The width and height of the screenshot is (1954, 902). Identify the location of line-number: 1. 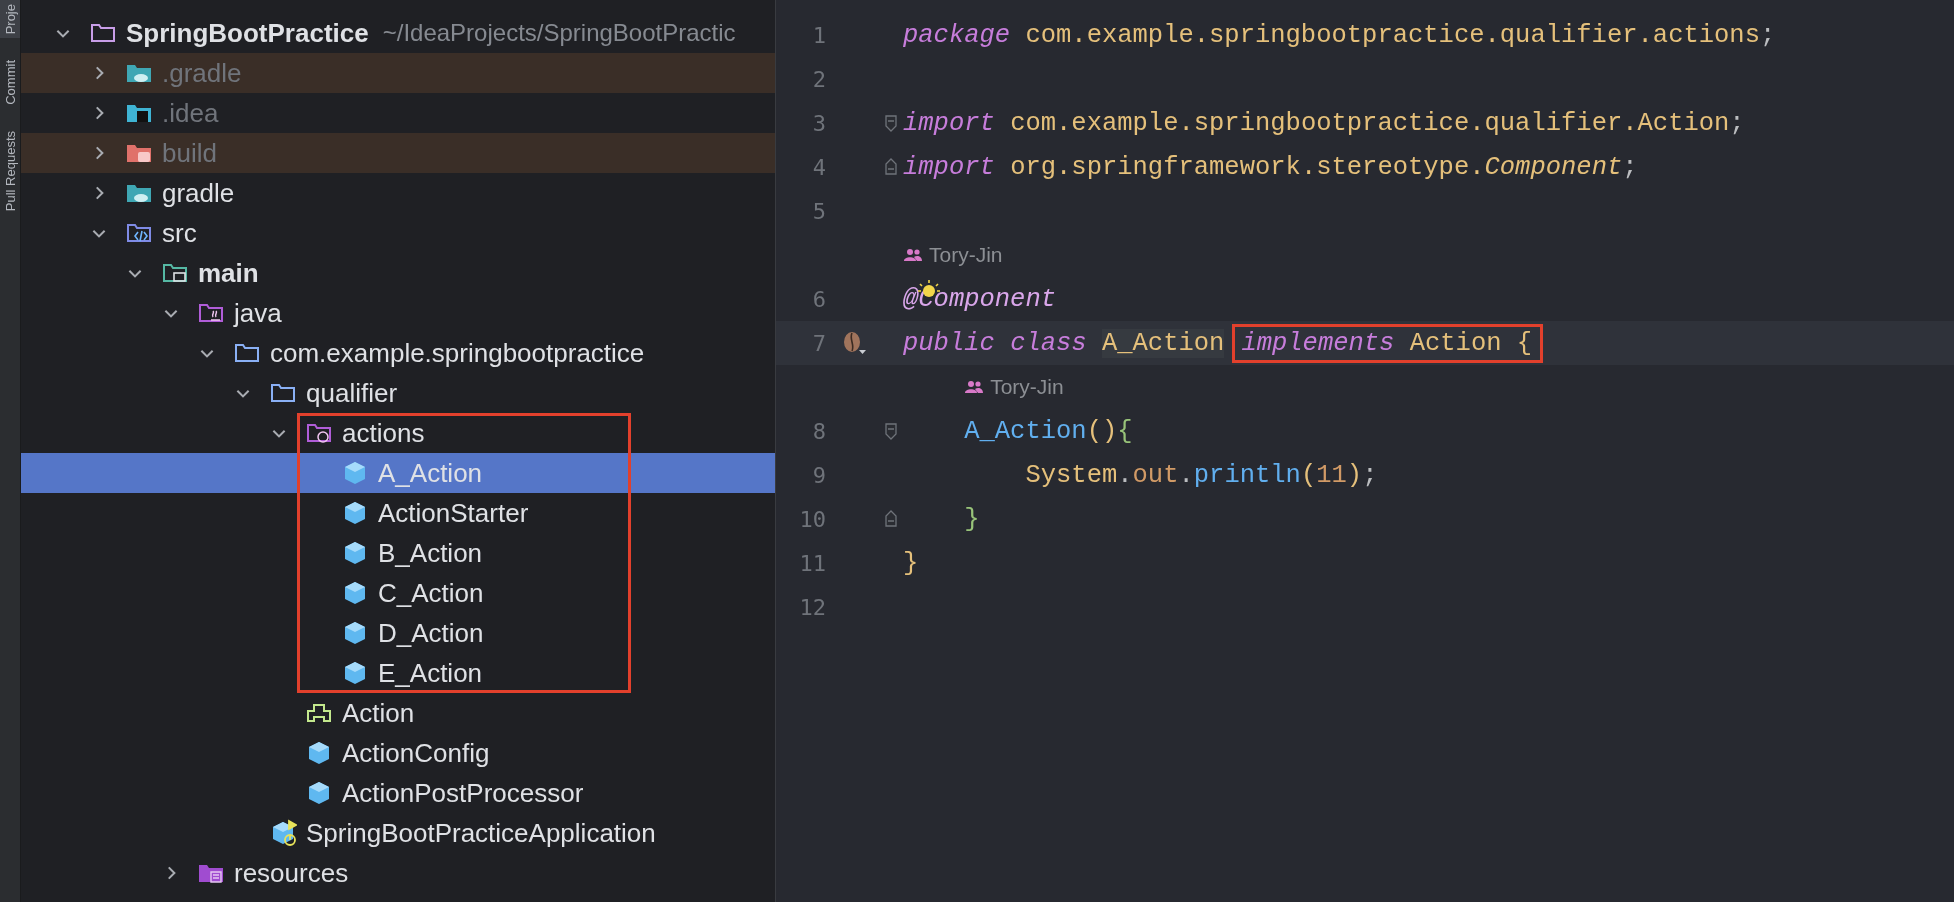
(818, 35).